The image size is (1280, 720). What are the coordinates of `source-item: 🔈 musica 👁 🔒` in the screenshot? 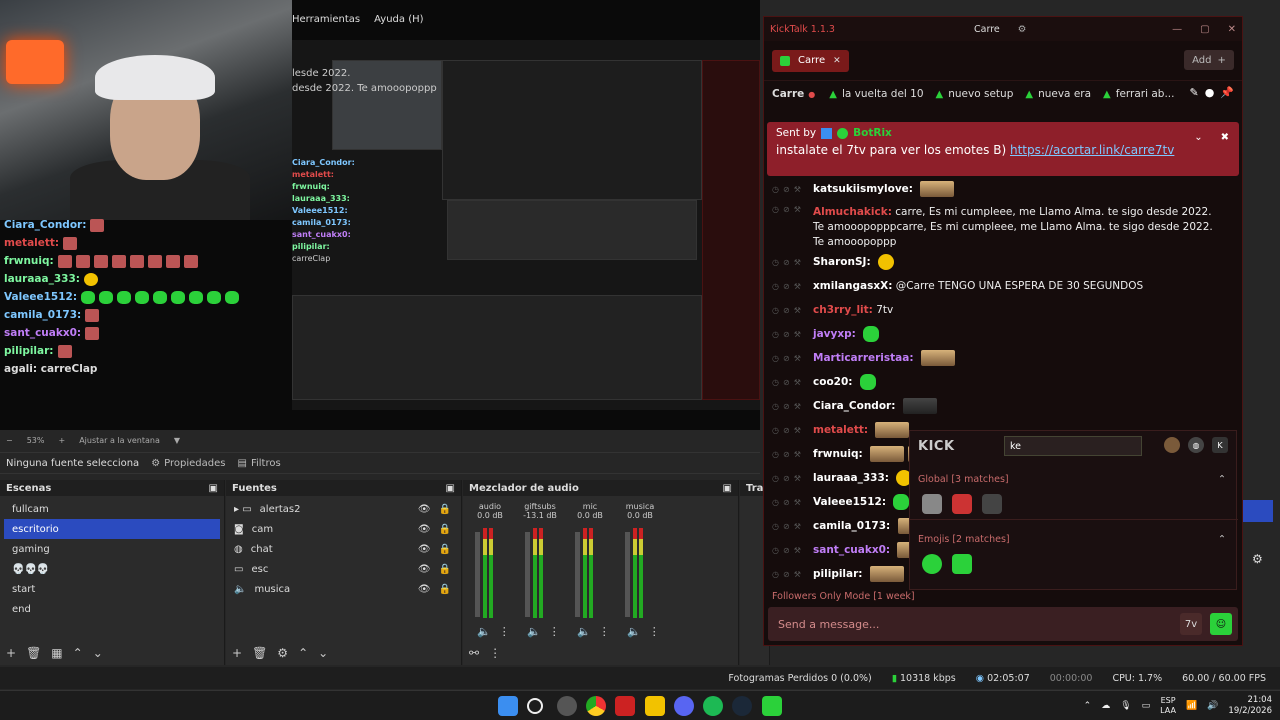 It's located at (343, 589).